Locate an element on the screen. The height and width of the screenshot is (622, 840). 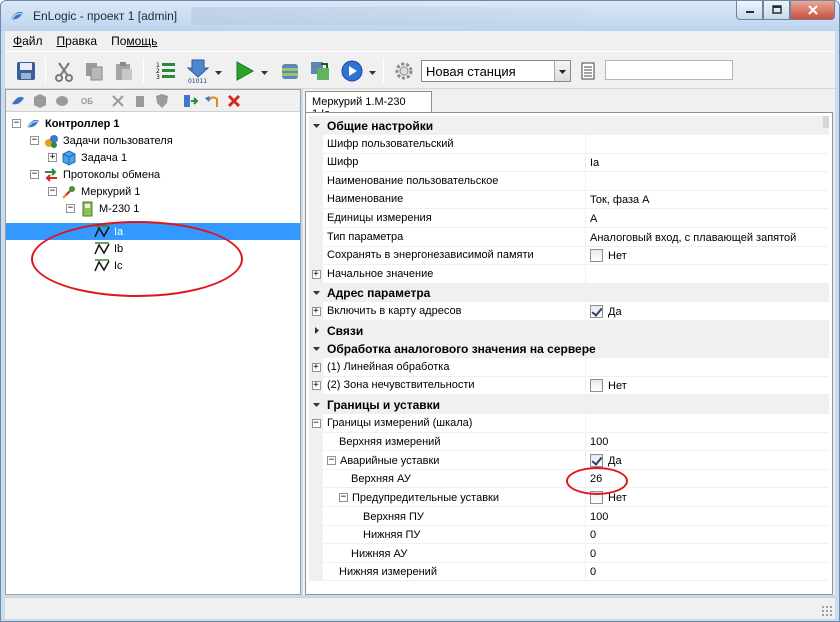
property-value: Ia is located at coordinates (707, 162).